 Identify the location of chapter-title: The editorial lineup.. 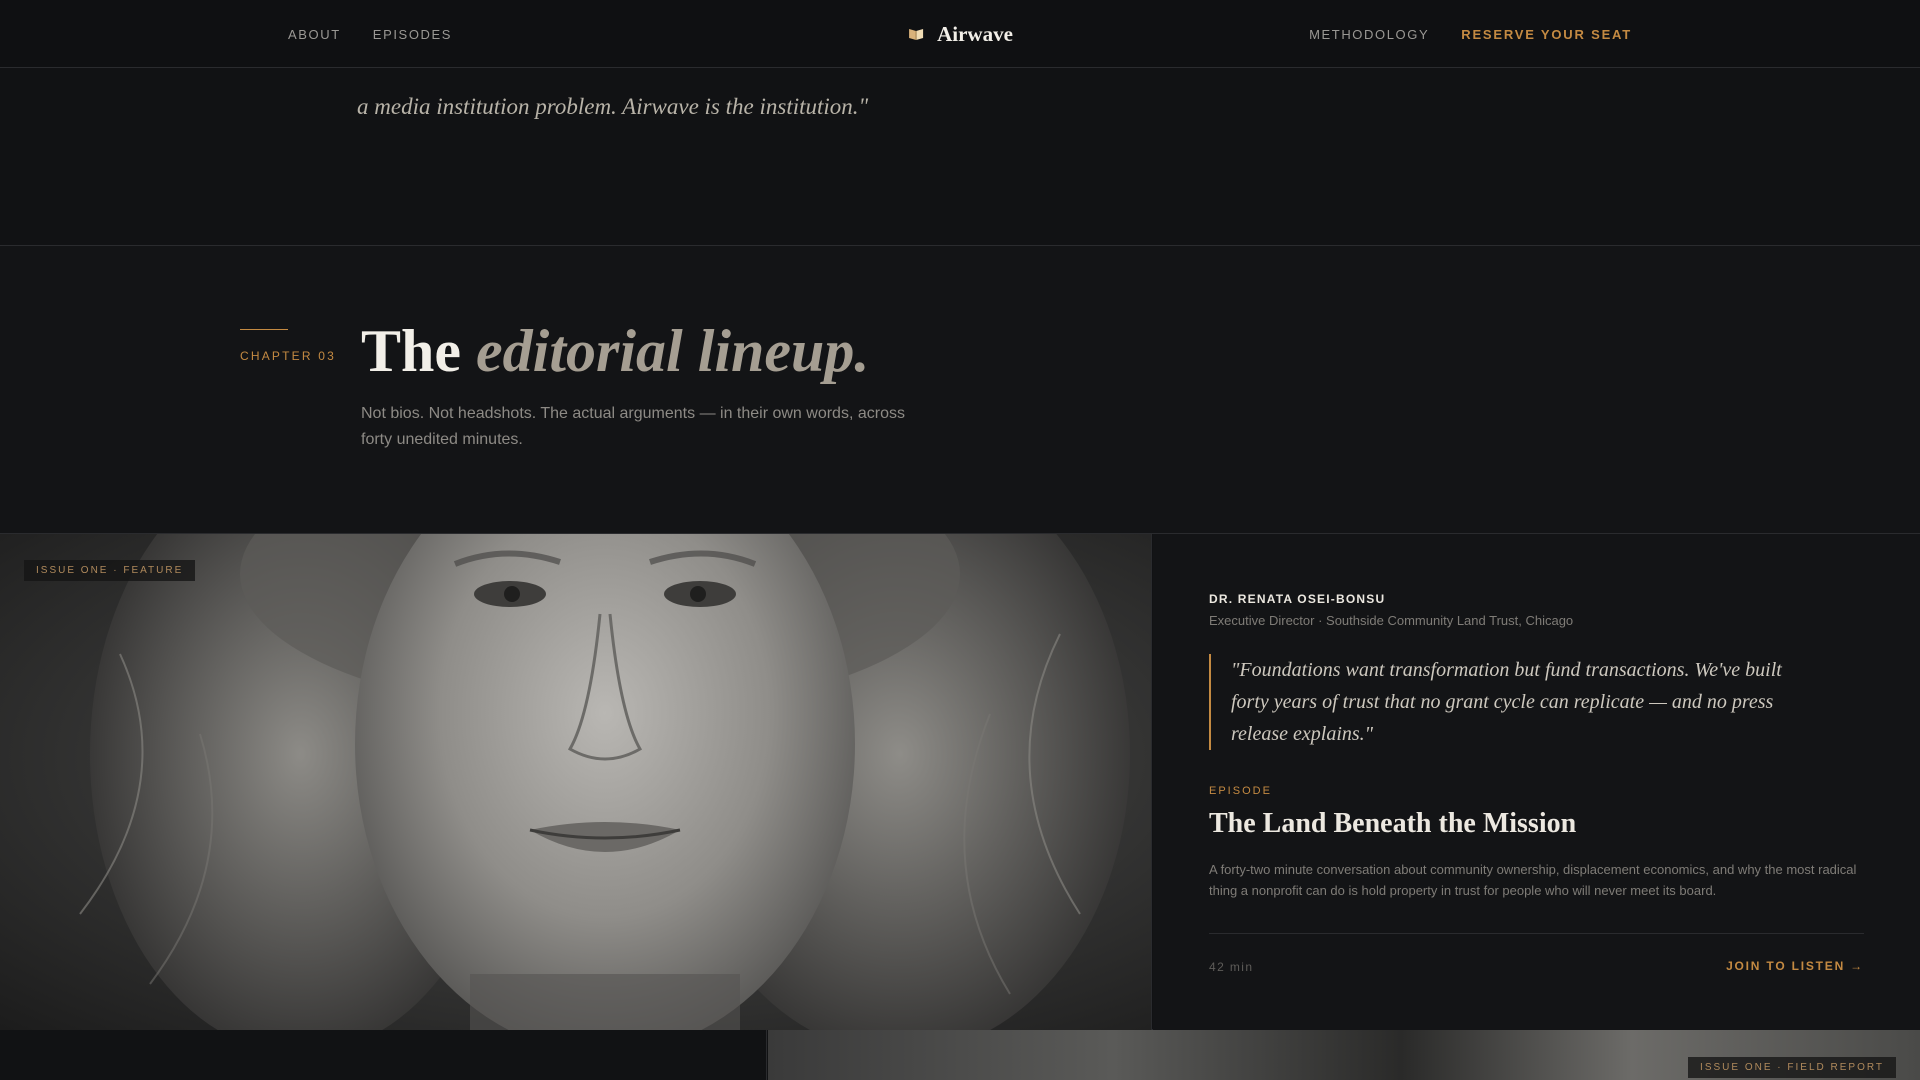
(615, 351).